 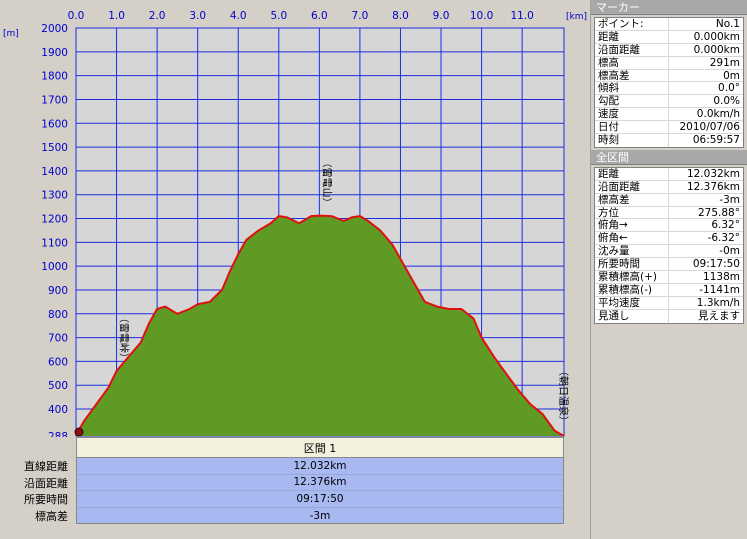 I want to click on info-row: 沿面距離 0.000km, so click(x=669, y=50).